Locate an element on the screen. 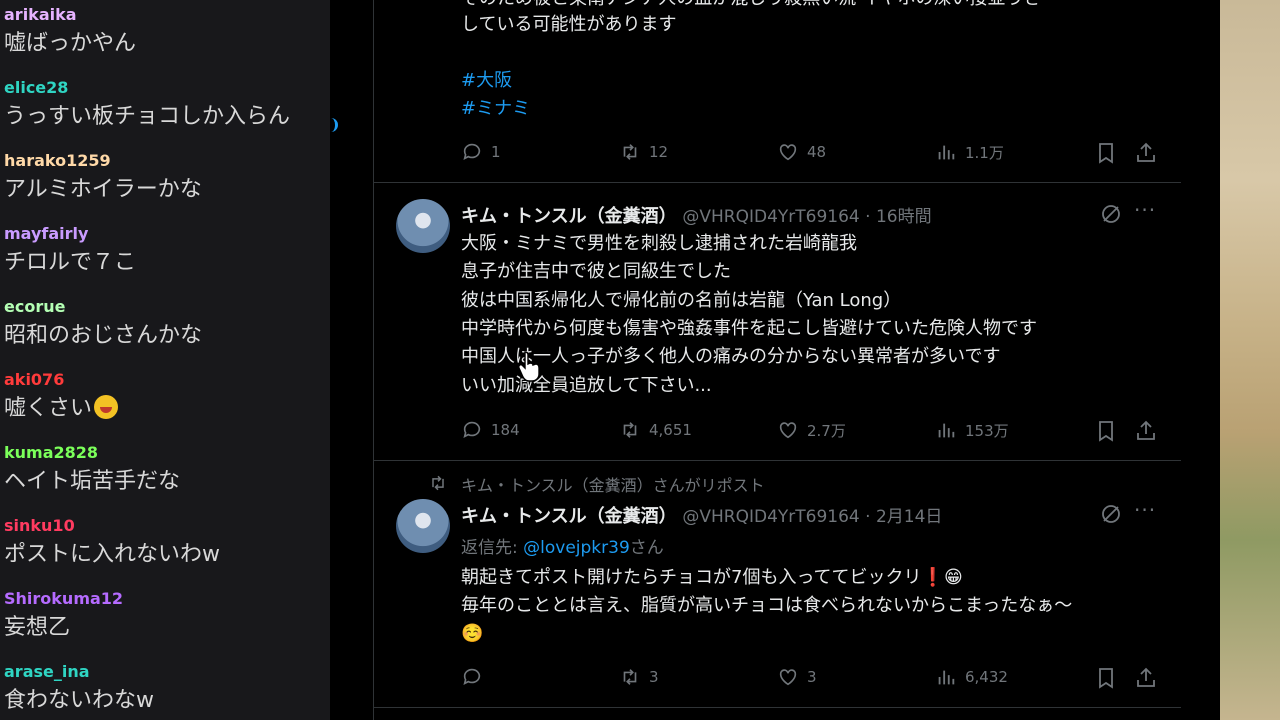 The width and height of the screenshot is (1280, 720). tweet-text-line: 大阪・ミナミで男性を刺殺し逮捕された岩崎龍我 is located at coordinates (659, 243).